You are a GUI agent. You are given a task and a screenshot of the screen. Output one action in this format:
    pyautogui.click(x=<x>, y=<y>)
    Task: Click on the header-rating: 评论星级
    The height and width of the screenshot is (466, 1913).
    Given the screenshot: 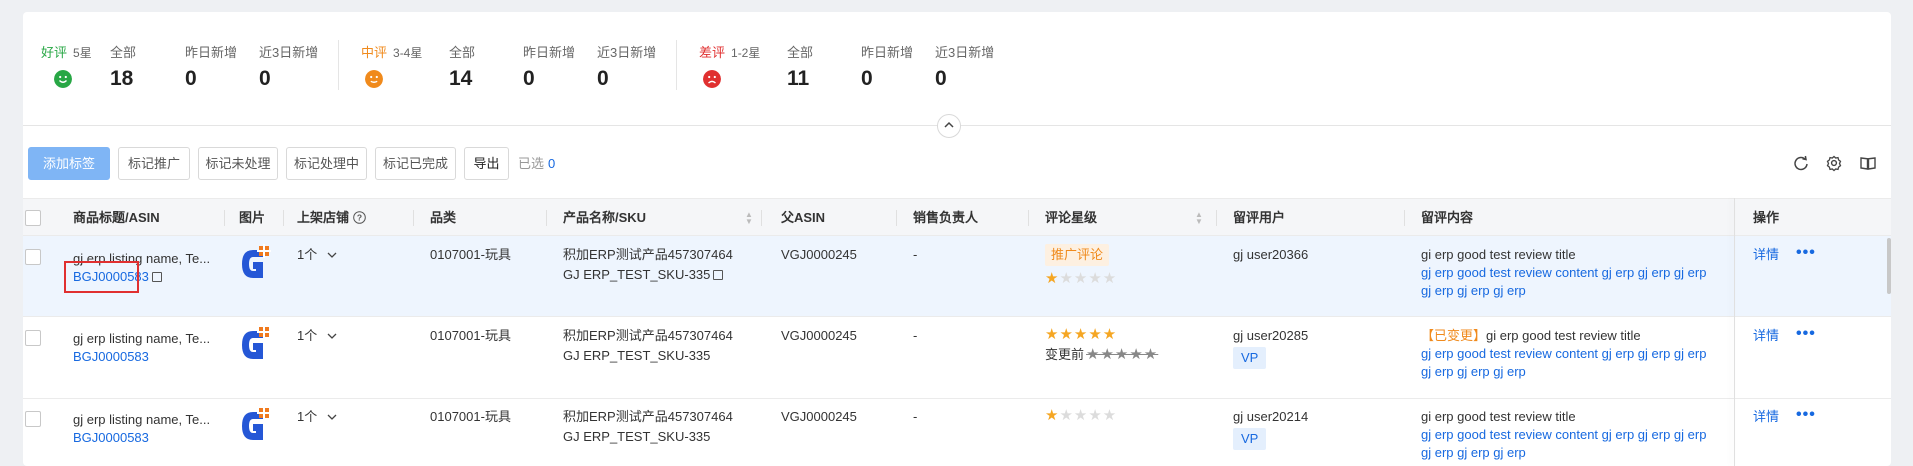 What is the action you would take?
    pyautogui.click(x=1071, y=217)
    